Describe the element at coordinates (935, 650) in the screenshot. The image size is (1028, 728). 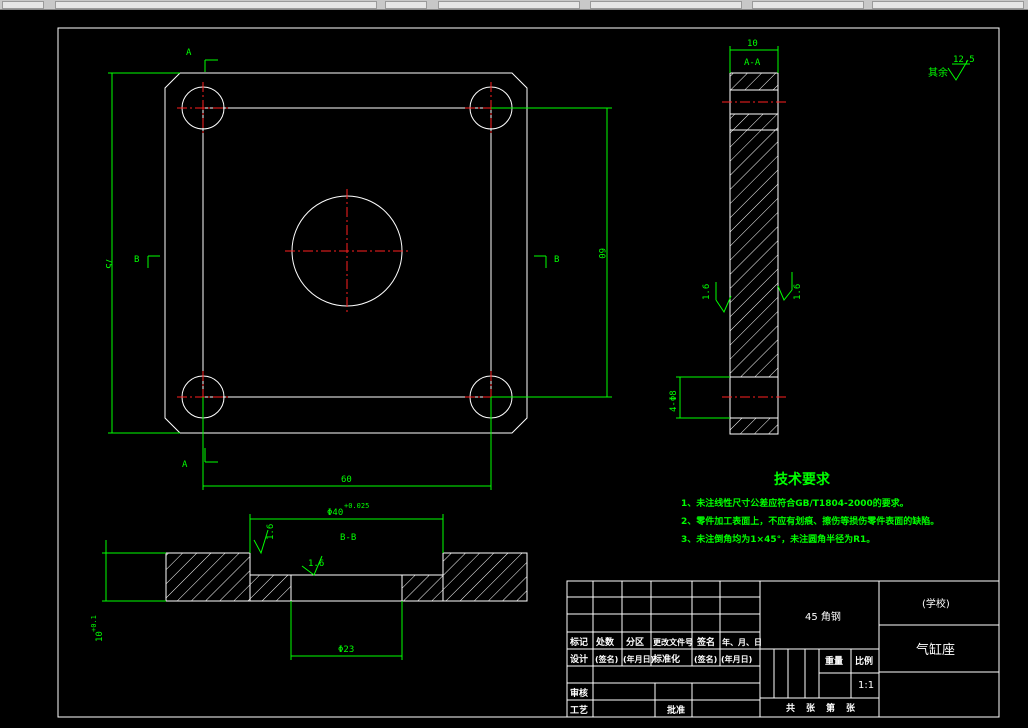
I see `tb-part-name: 气缸座` at that location.